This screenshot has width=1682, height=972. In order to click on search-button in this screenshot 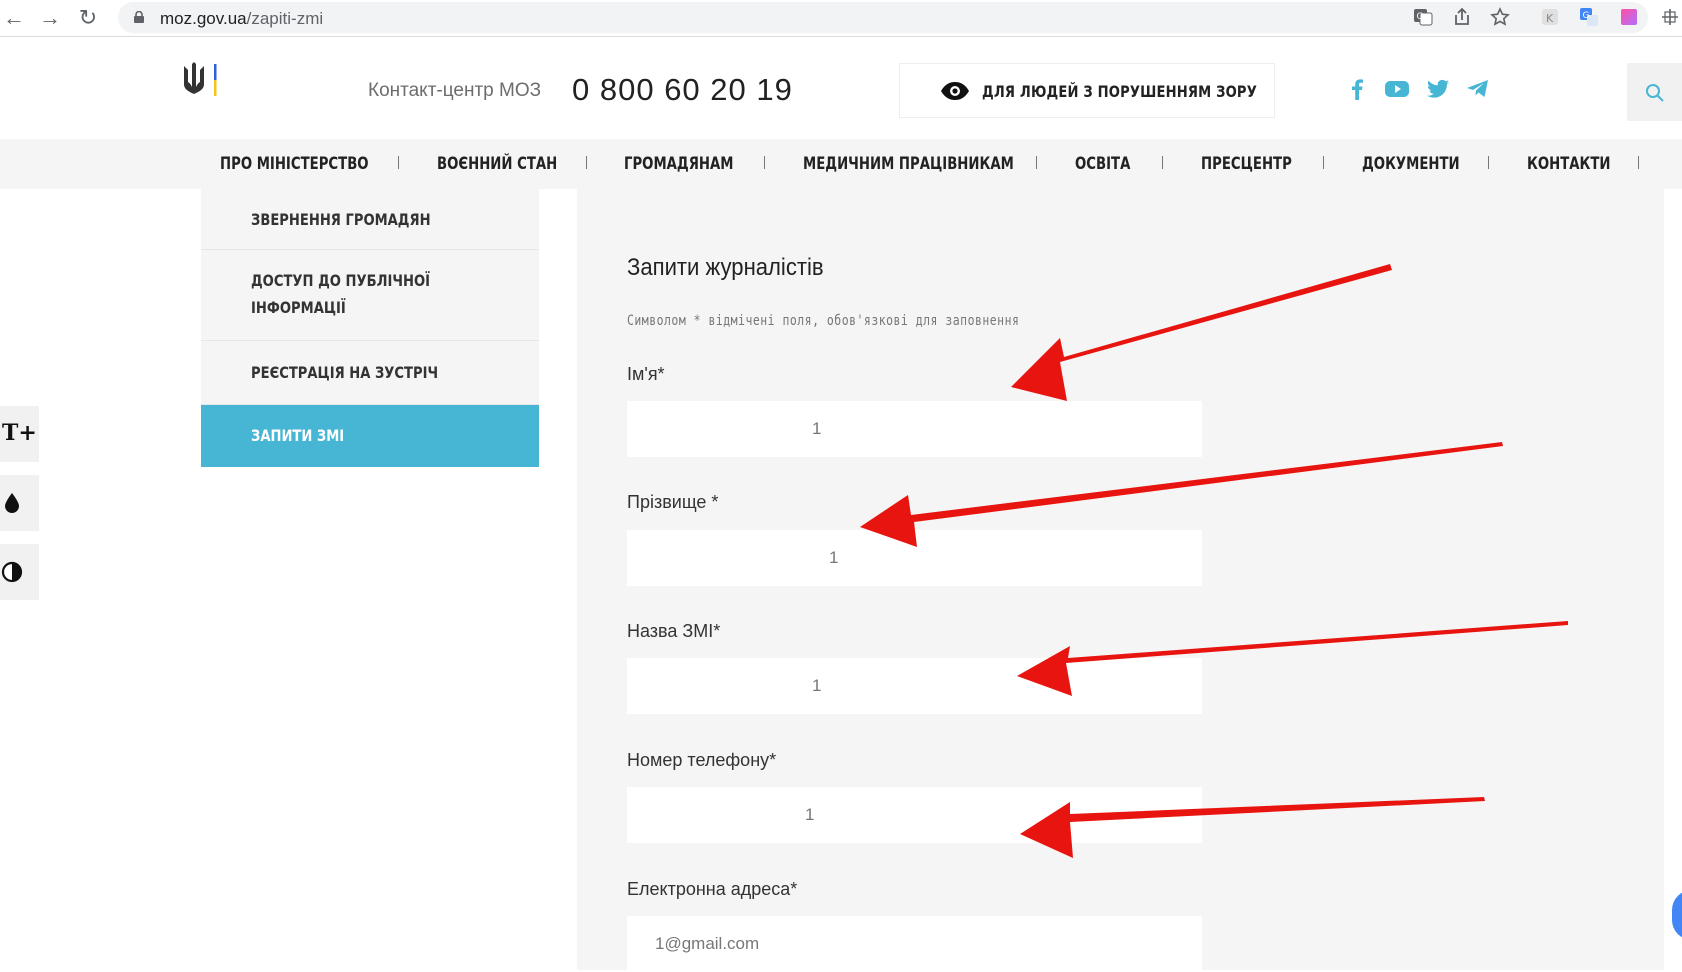, I will do `click(1654, 92)`.